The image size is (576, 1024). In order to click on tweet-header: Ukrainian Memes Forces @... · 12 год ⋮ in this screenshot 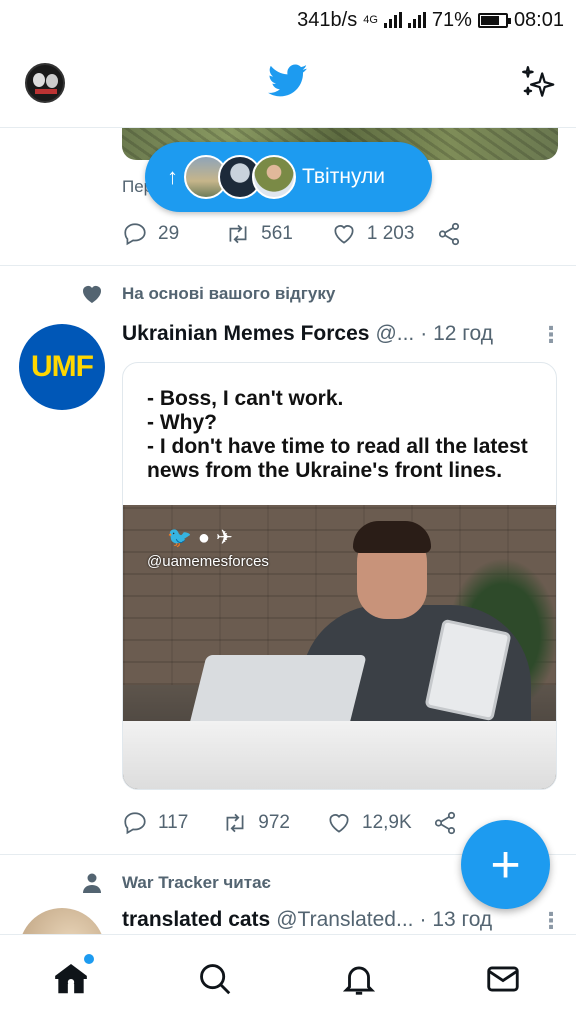, I will do `click(342, 335)`.